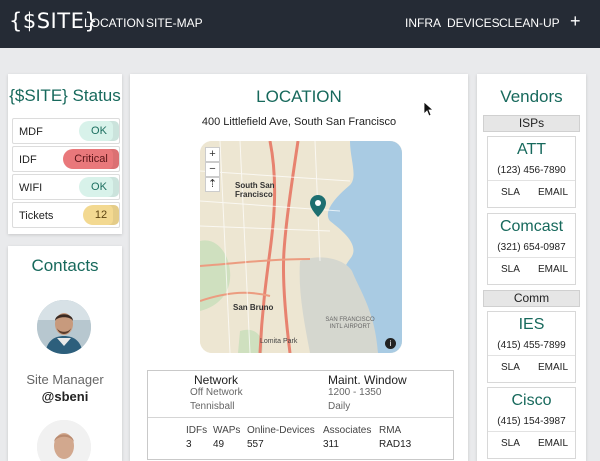 This screenshot has width=600, height=461. What do you see at coordinates (367, 380) in the screenshot?
I see `maint-window-heading: Maint. Window` at bounding box center [367, 380].